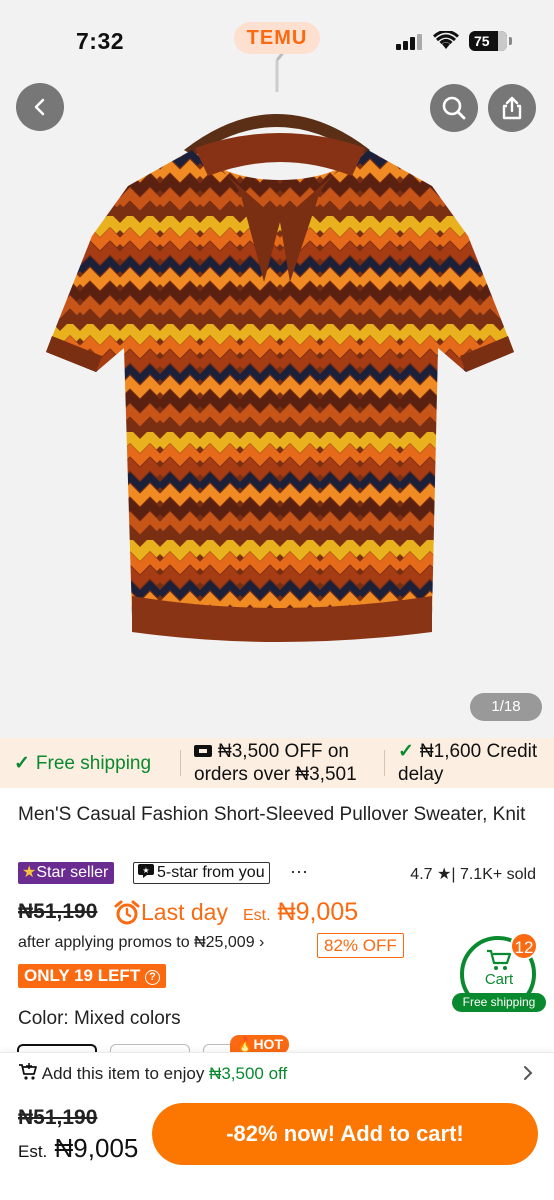 The height and width of the screenshot is (1200, 554). What do you see at coordinates (211, 872) in the screenshot?
I see `five-star-label: 5-star from you` at bounding box center [211, 872].